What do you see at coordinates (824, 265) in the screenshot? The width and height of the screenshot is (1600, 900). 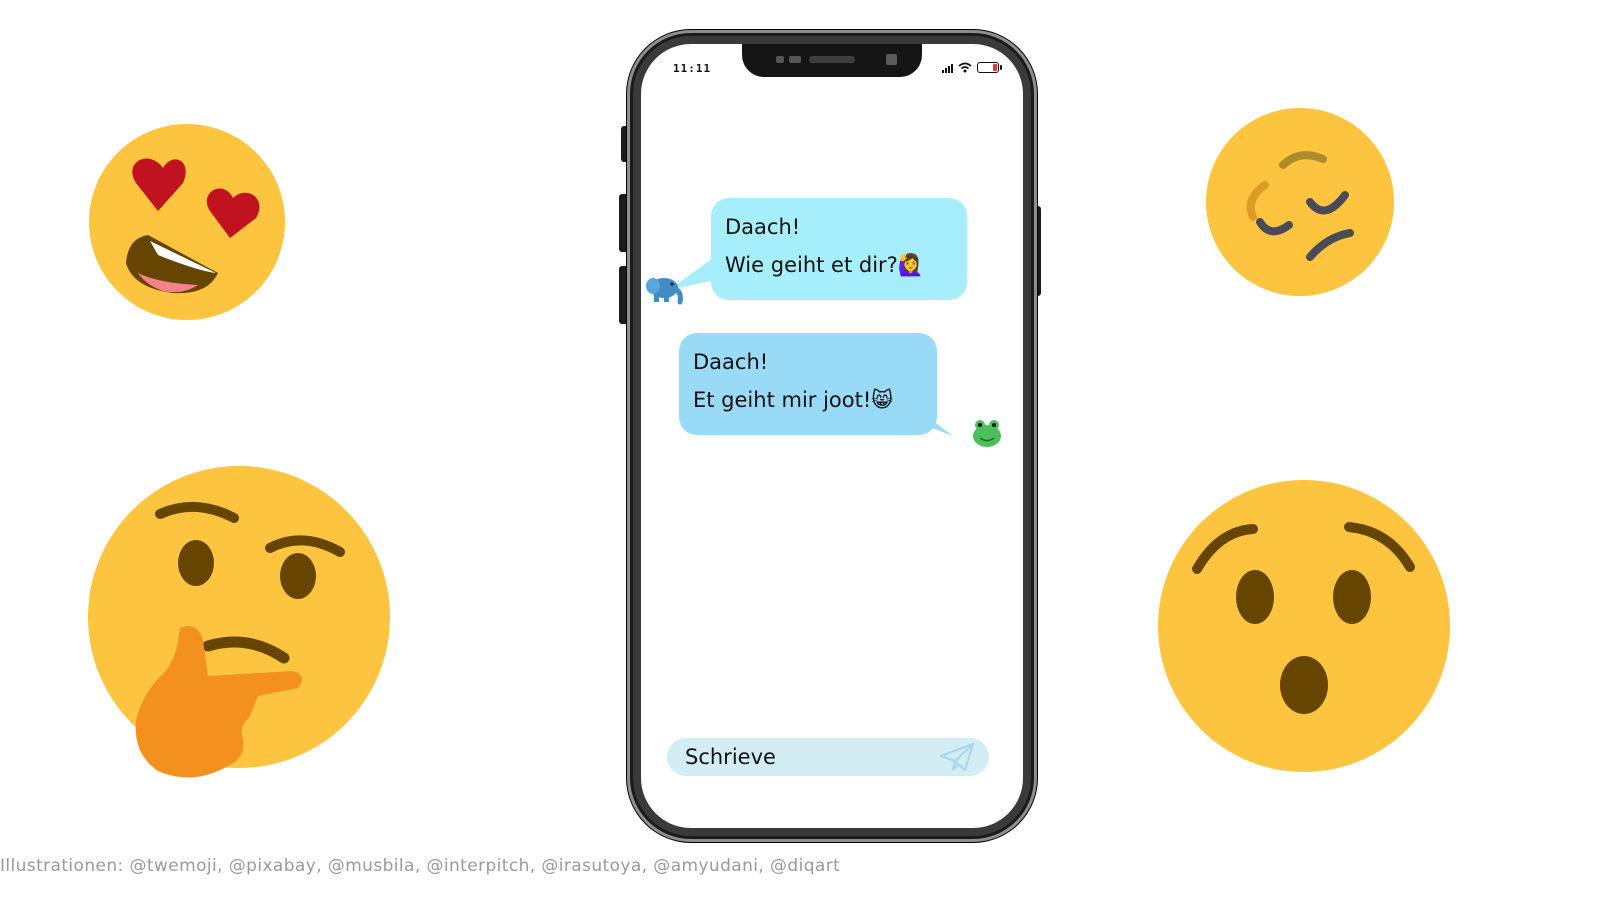 I see `message-line: Wie geiht et dir?🙋‍♀️` at bounding box center [824, 265].